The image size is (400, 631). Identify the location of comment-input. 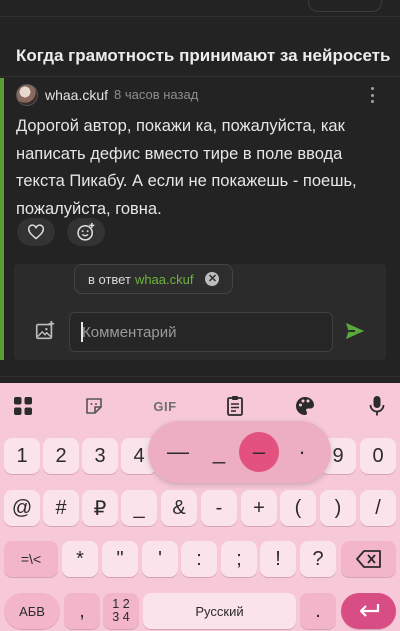
(201, 332).